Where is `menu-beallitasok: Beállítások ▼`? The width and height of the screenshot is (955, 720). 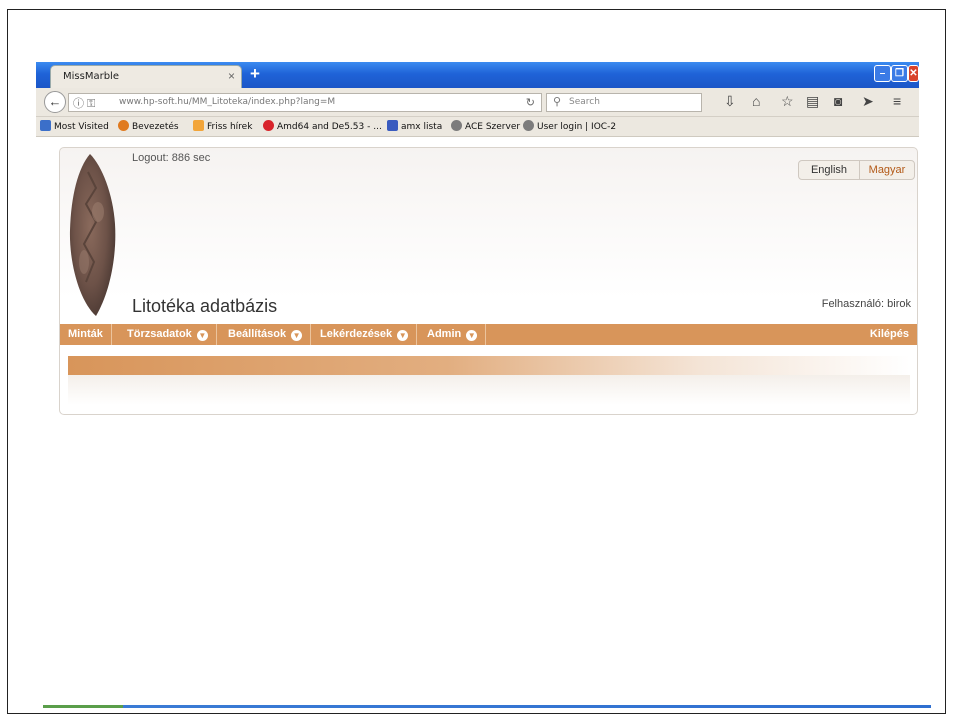
menu-beallitasok: Beállítások ▼ is located at coordinates (266, 334).